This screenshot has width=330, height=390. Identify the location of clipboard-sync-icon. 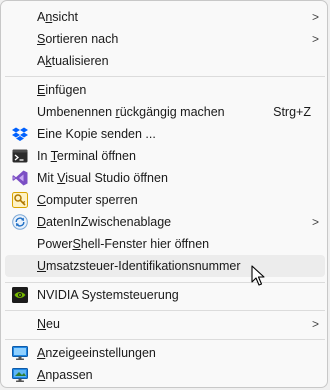
(20, 222).